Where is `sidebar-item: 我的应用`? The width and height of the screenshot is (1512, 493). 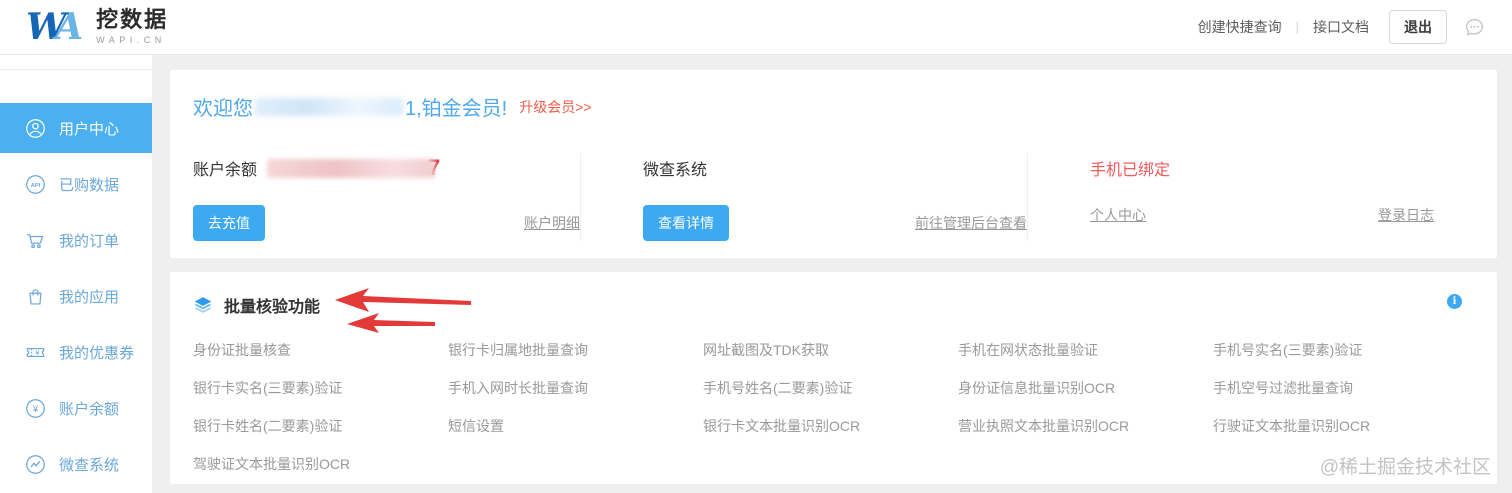 sidebar-item: 我的应用 is located at coordinates (76, 296).